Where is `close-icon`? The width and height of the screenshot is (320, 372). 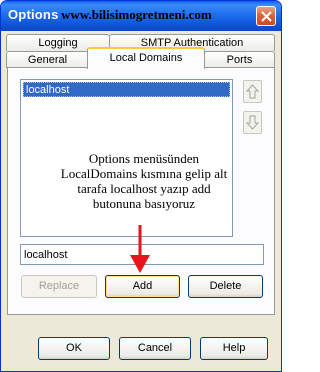
close-icon is located at coordinates (266, 16).